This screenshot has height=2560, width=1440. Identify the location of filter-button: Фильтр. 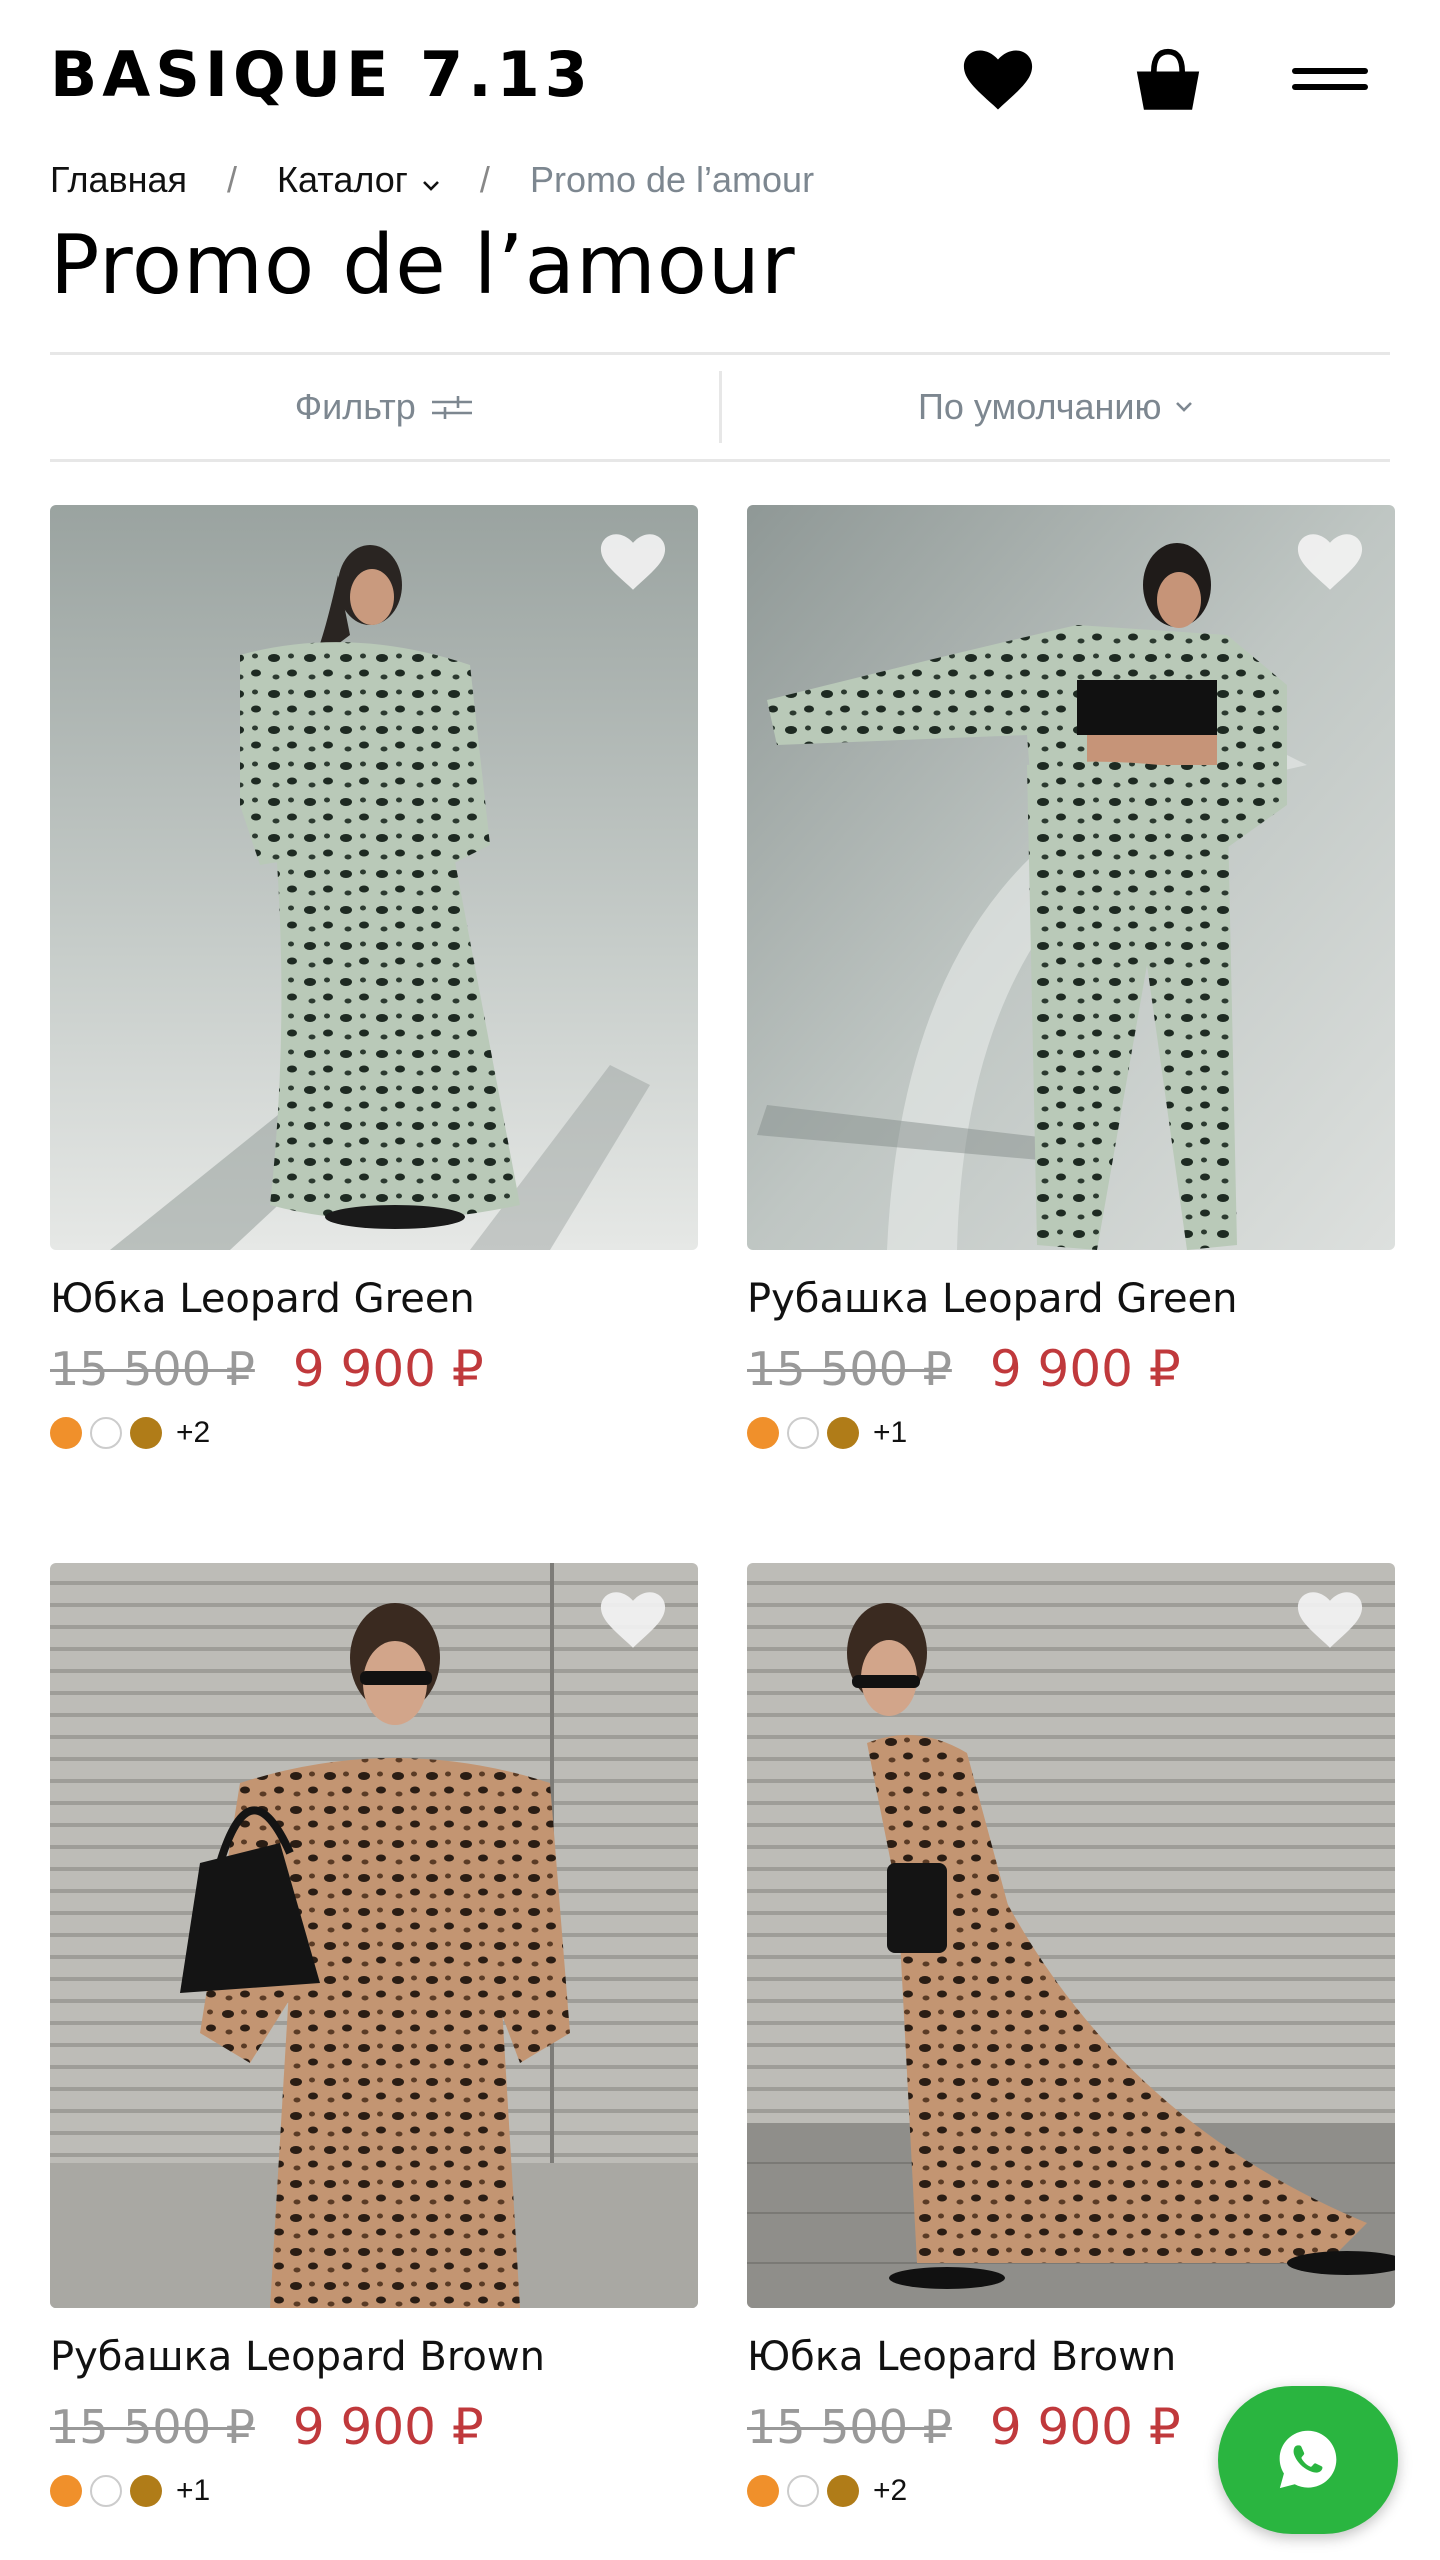
(384, 407).